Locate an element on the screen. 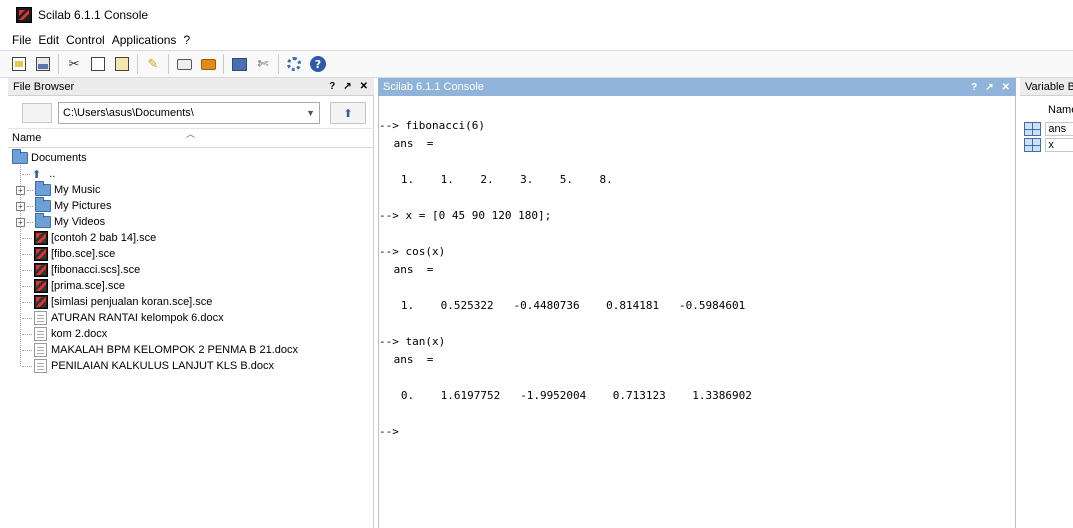 The image size is (1073, 528). tree-item-file: [contoh 2 bab 14].sce is located at coordinates (191, 238).